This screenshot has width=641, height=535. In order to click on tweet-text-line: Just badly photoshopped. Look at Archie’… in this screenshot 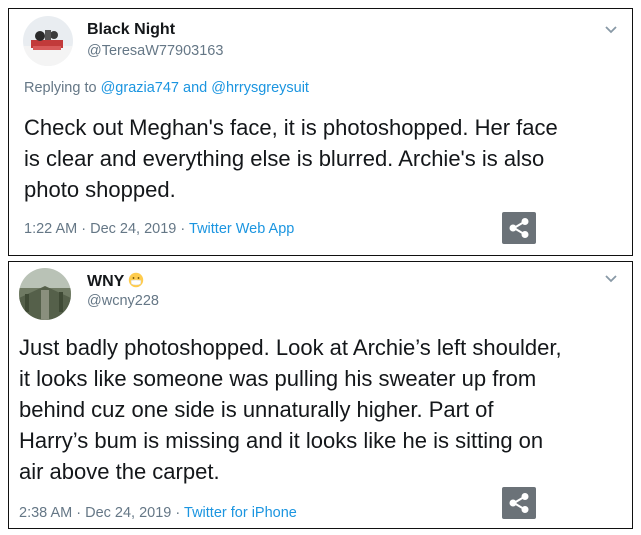, I will do `click(290, 347)`.